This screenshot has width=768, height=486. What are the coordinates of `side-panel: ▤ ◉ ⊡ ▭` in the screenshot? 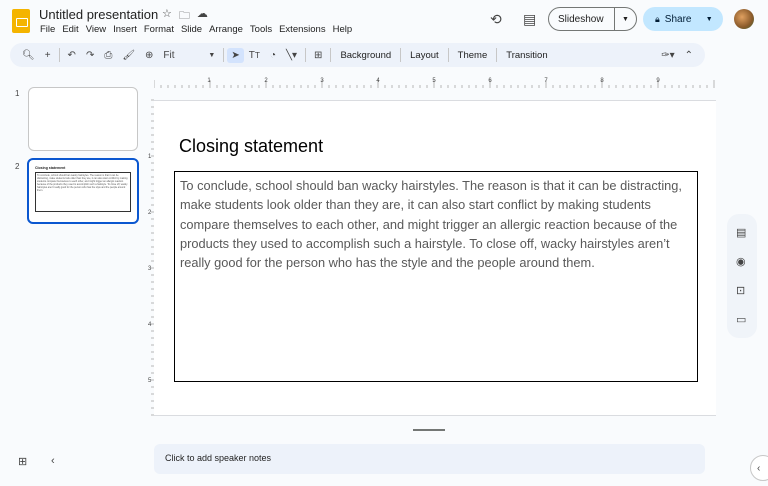 It's located at (742, 276).